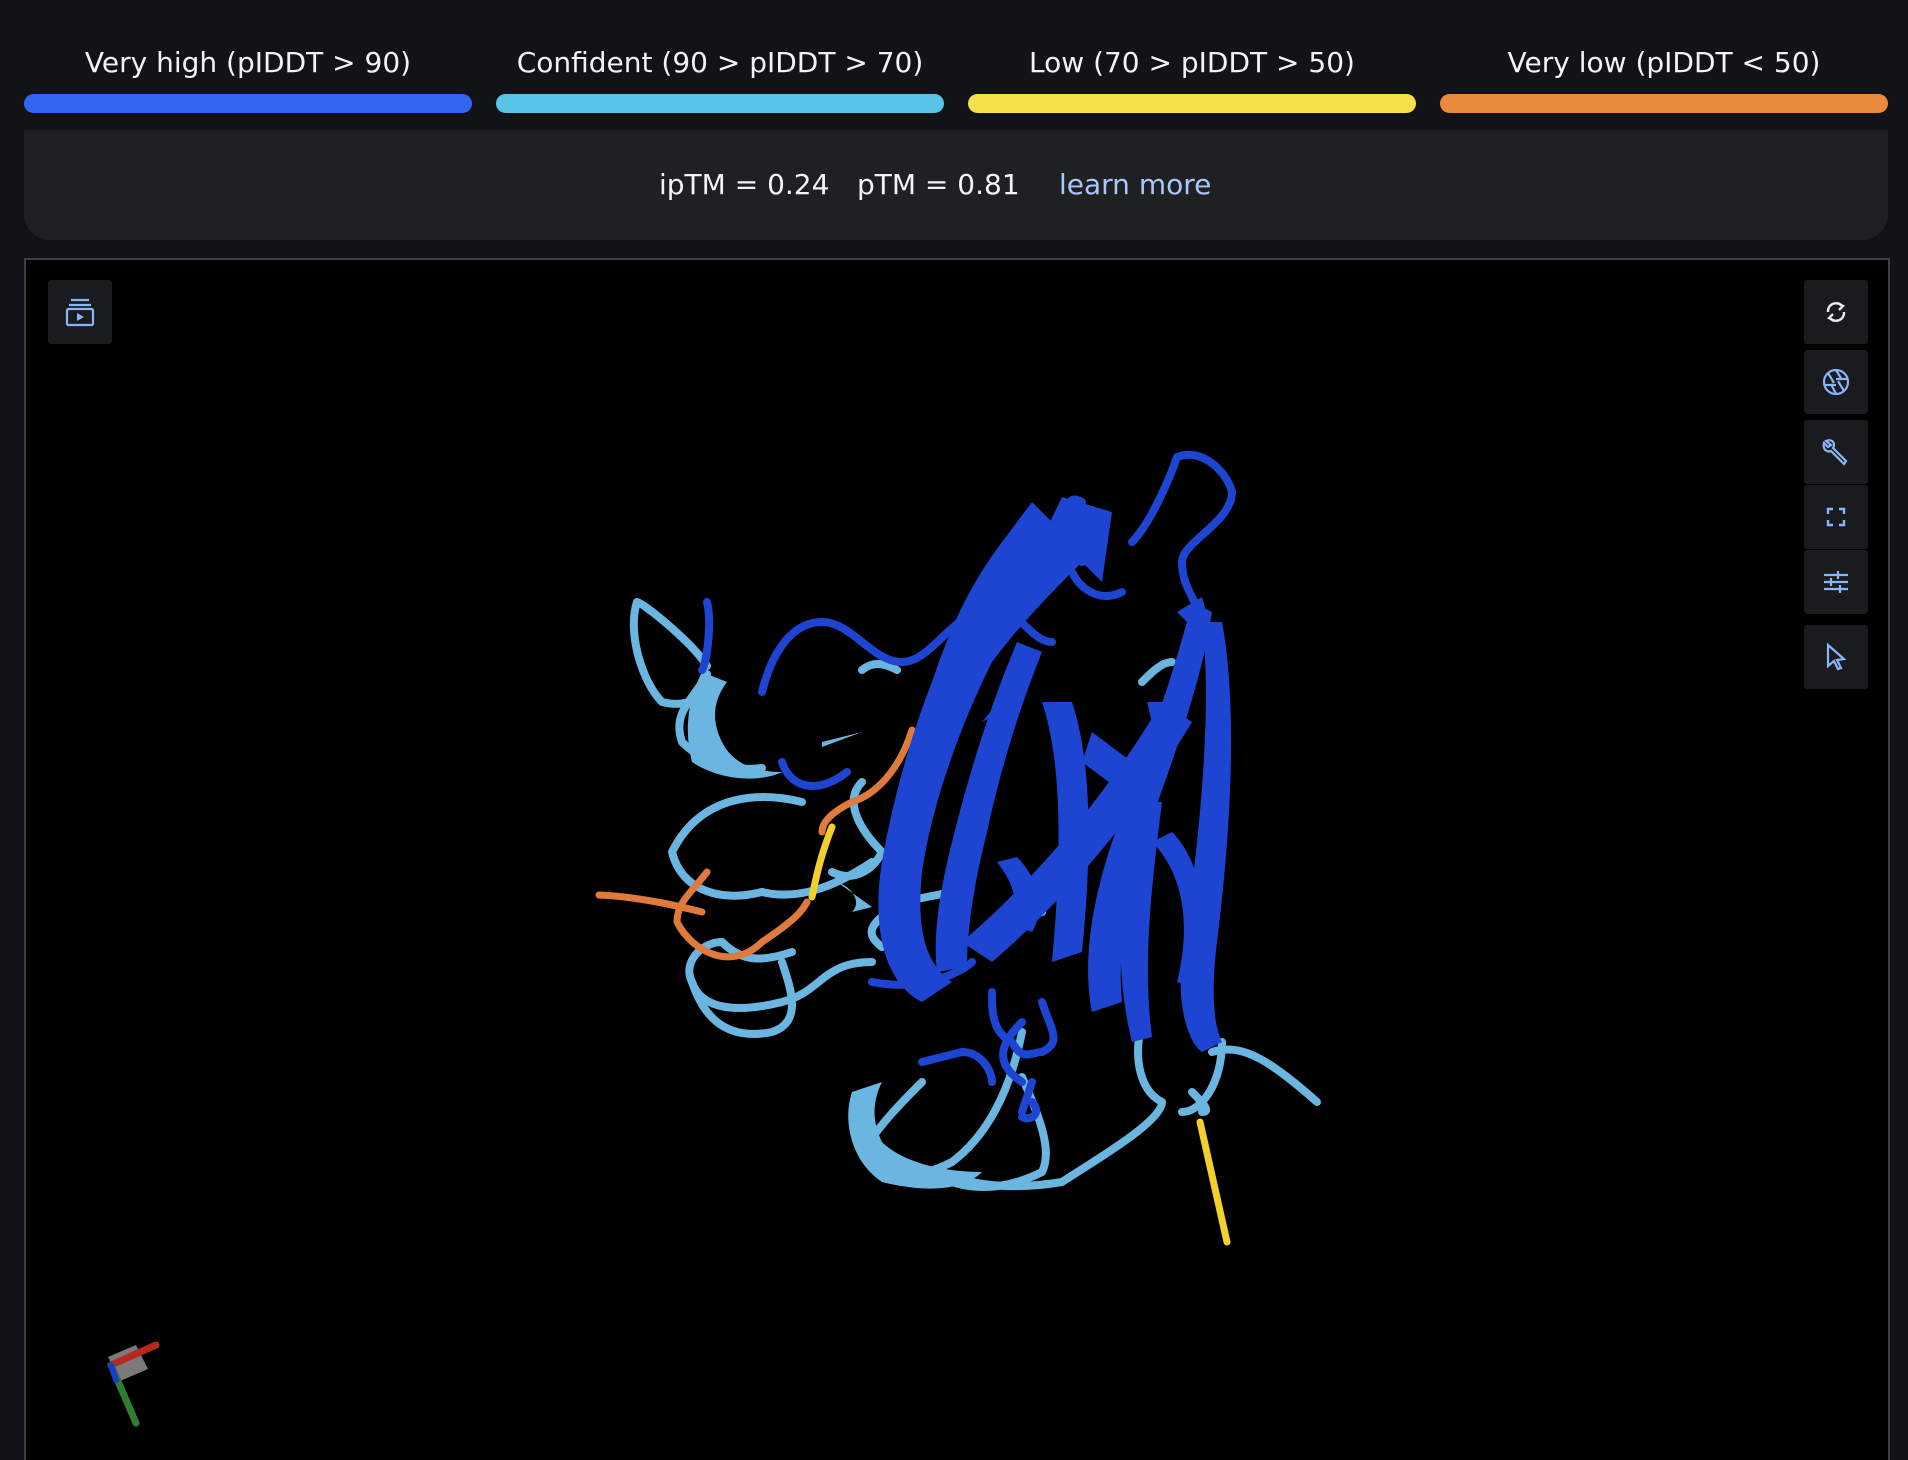 This screenshot has width=1908, height=1460. What do you see at coordinates (133, 1384) in the screenshot?
I see `orientation-axes-icon` at bounding box center [133, 1384].